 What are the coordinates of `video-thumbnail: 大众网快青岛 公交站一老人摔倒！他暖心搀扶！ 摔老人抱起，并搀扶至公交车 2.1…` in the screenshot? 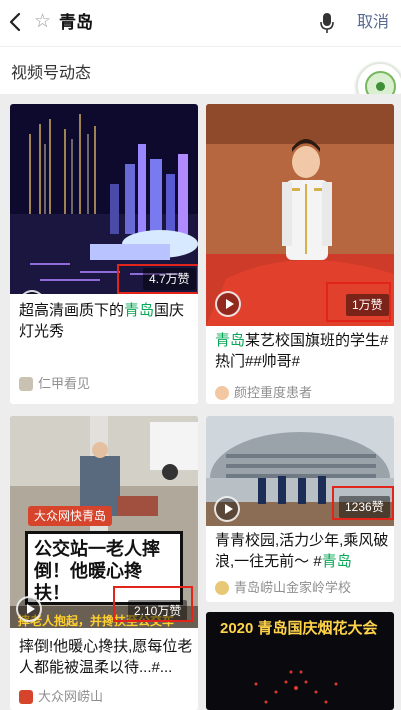 It's located at (104, 522).